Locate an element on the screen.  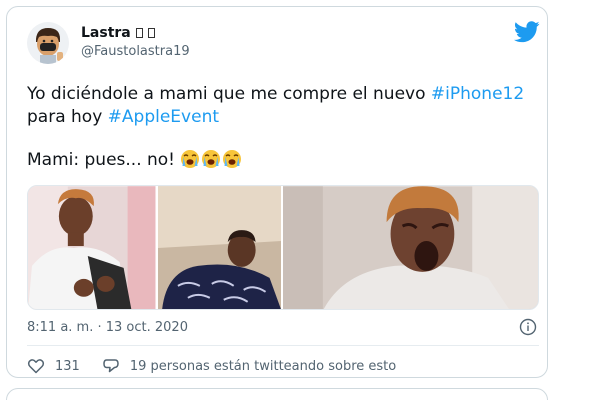
twitter-bird-icon is located at coordinates (527, 32).